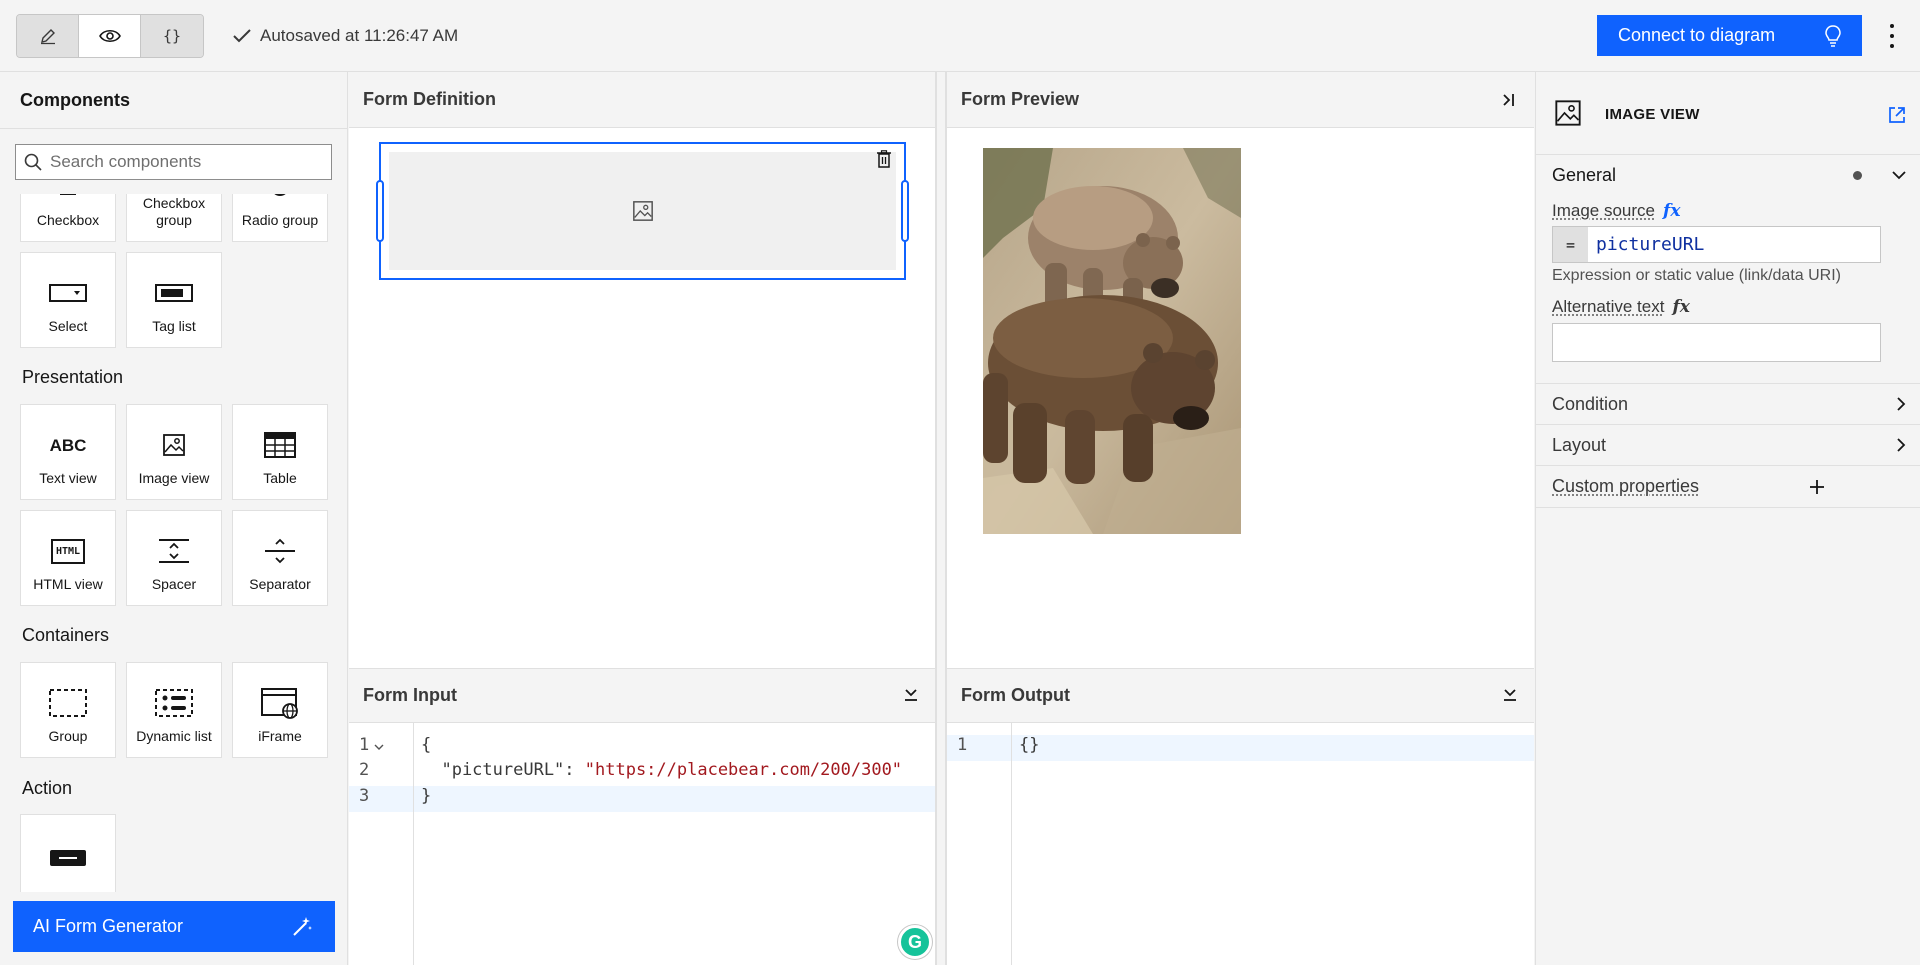 This screenshot has width=1920, height=965. What do you see at coordinates (126, 161) in the screenshot?
I see `search-placeholder: Search components` at bounding box center [126, 161].